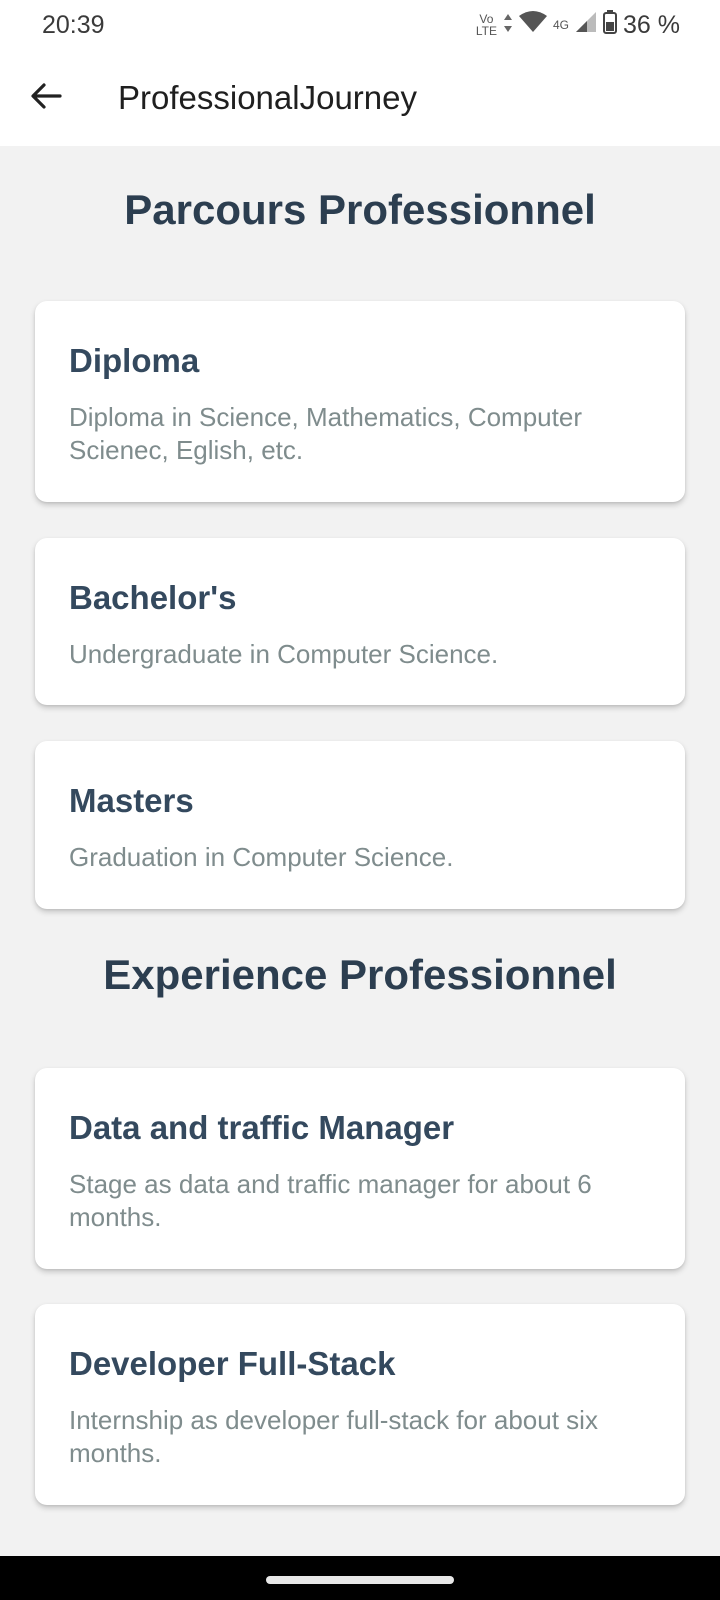 The width and height of the screenshot is (720, 1600). What do you see at coordinates (360, 825) in the screenshot?
I see `card-masters: Masters Graduation in Computer Science.` at bounding box center [360, 825].